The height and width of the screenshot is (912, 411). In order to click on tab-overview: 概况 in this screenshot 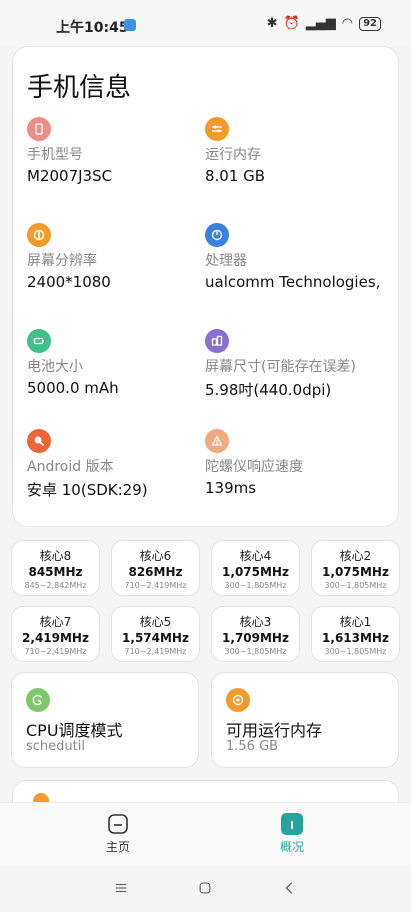, I will do `click(292, 834)`.